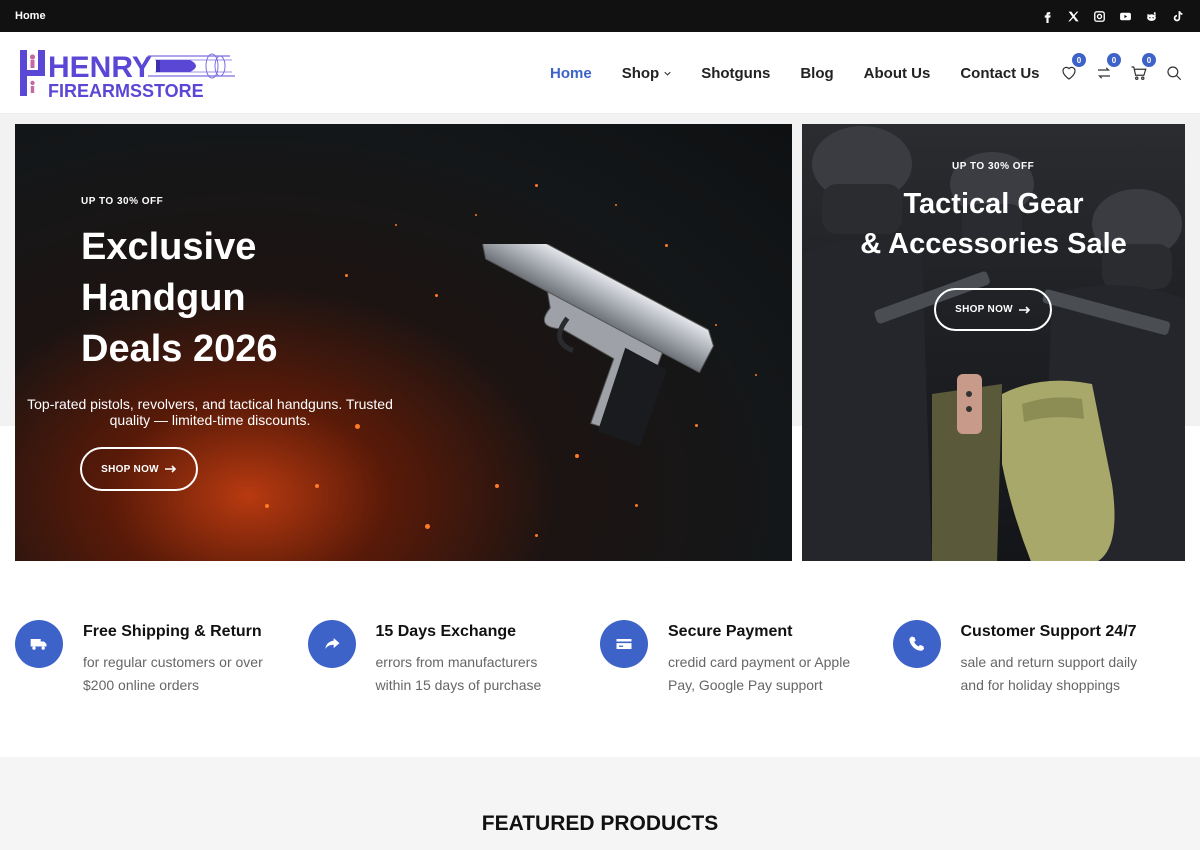  Describe the element at coordinates (624, 644) in the screenshot. I see `credit-card-icon` at that location.